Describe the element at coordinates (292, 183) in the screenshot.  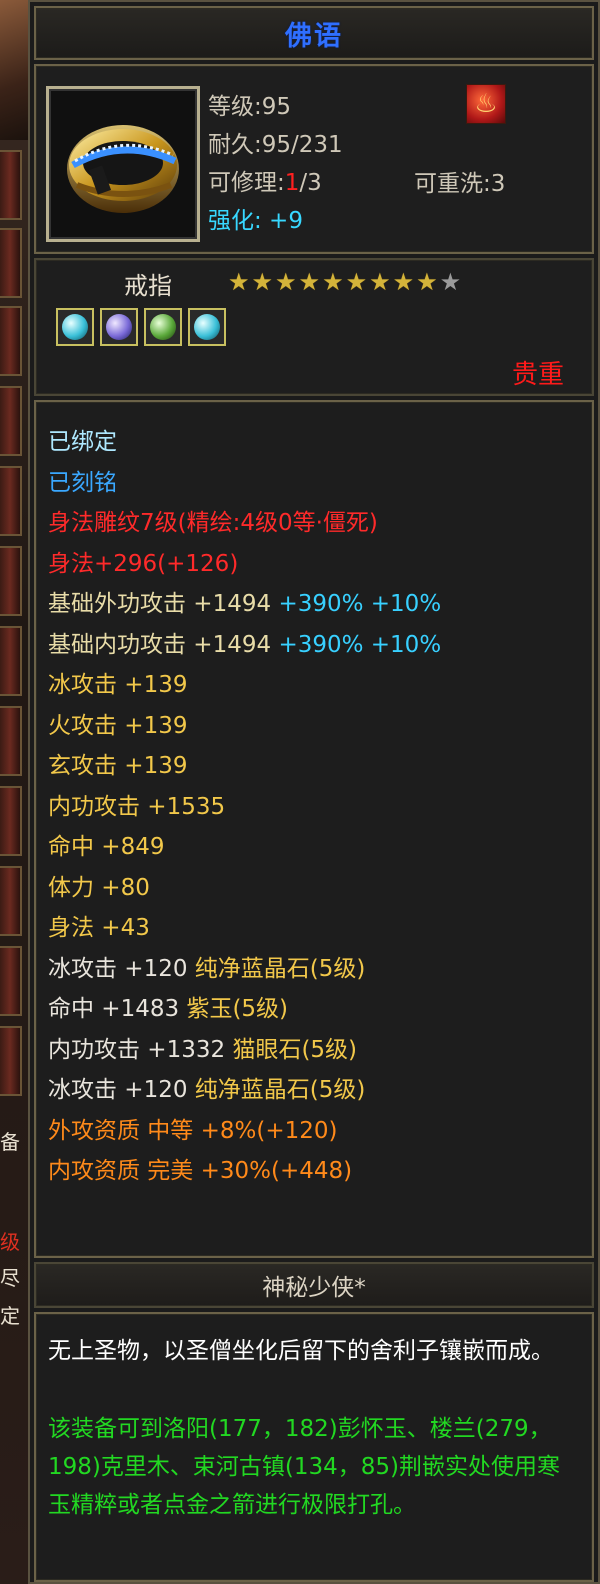
I see `repair-current: 1` at that location.